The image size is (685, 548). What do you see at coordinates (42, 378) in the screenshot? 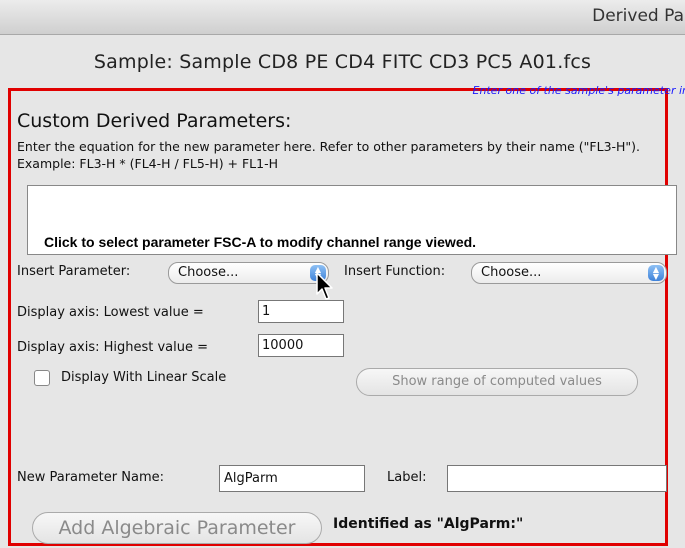
I see `linear-scale-checkbox` at bounding box center [42, 378].